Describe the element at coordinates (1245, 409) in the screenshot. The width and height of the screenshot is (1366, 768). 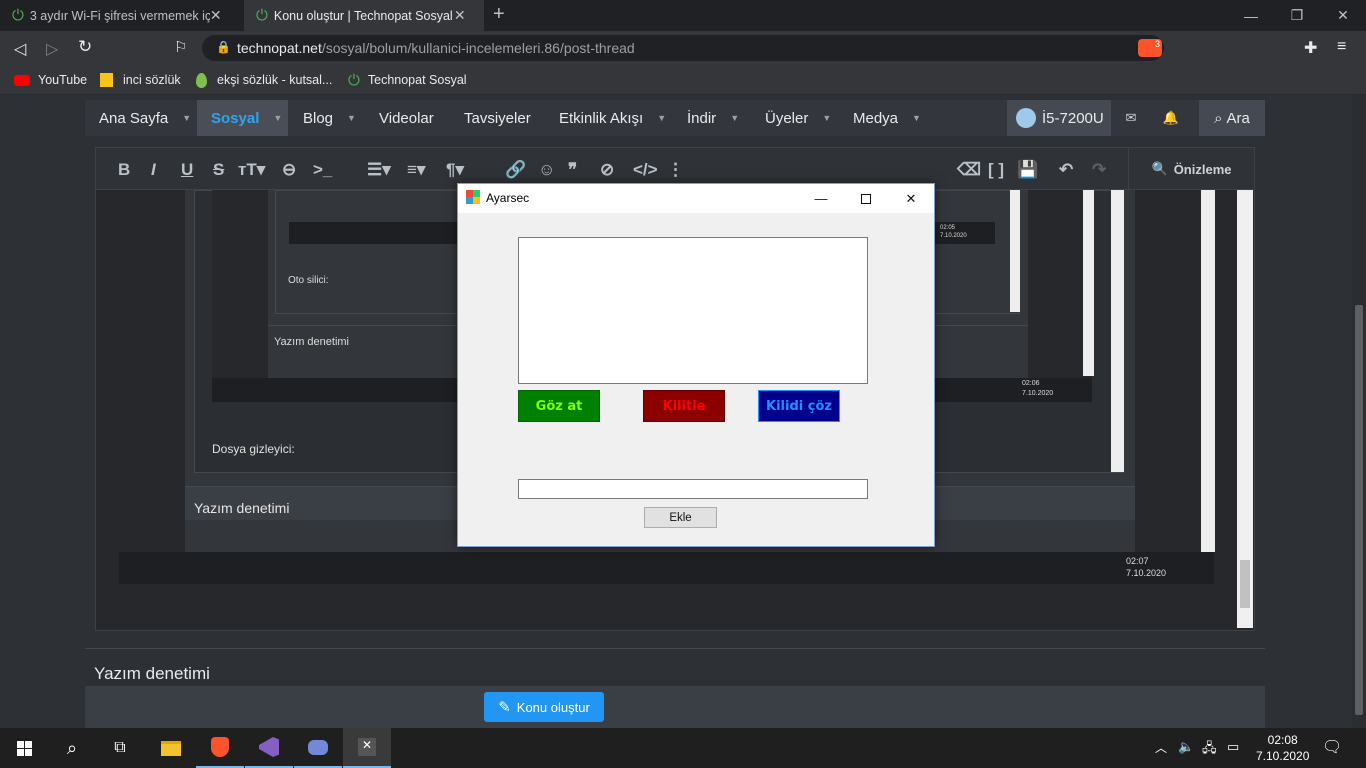
I see `editor-scrollbar` at that location.